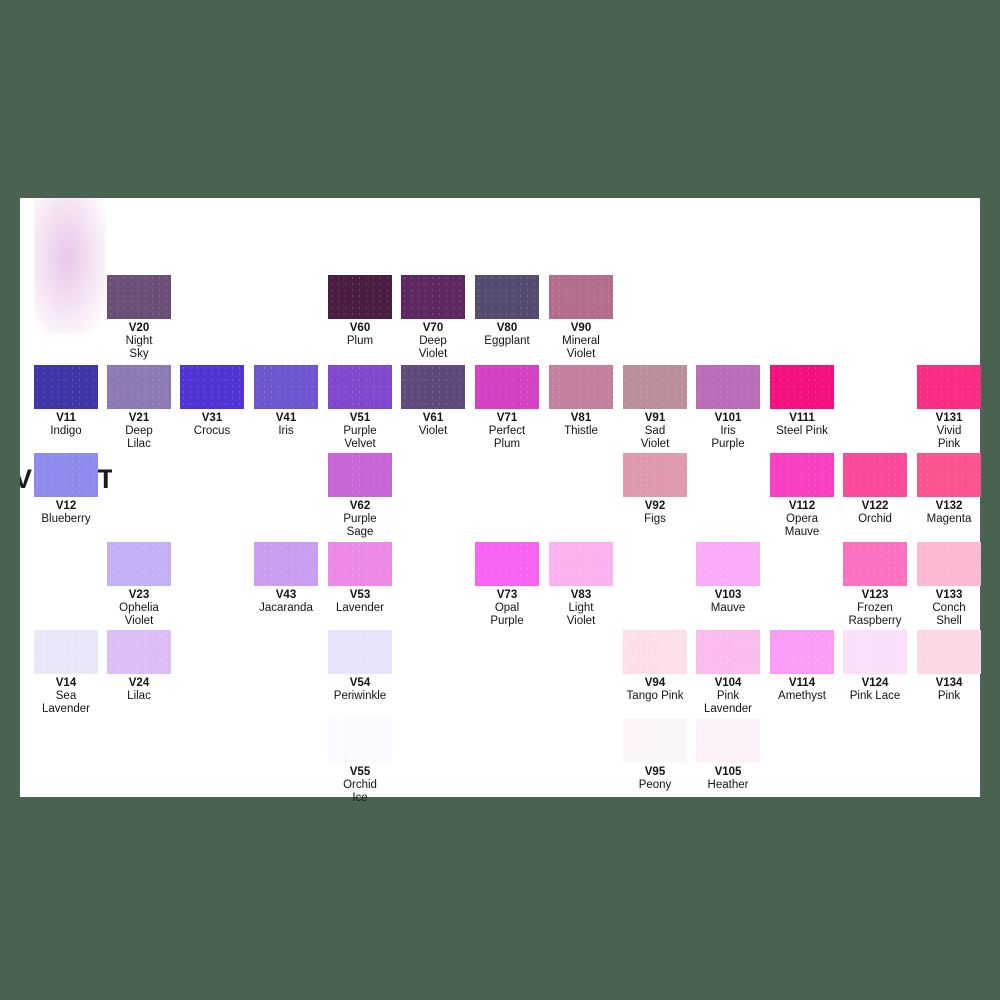  Describe the element at coordinates (949, 437) in the screenshot. I see `swatch-name: Vivid Pink` at that location.